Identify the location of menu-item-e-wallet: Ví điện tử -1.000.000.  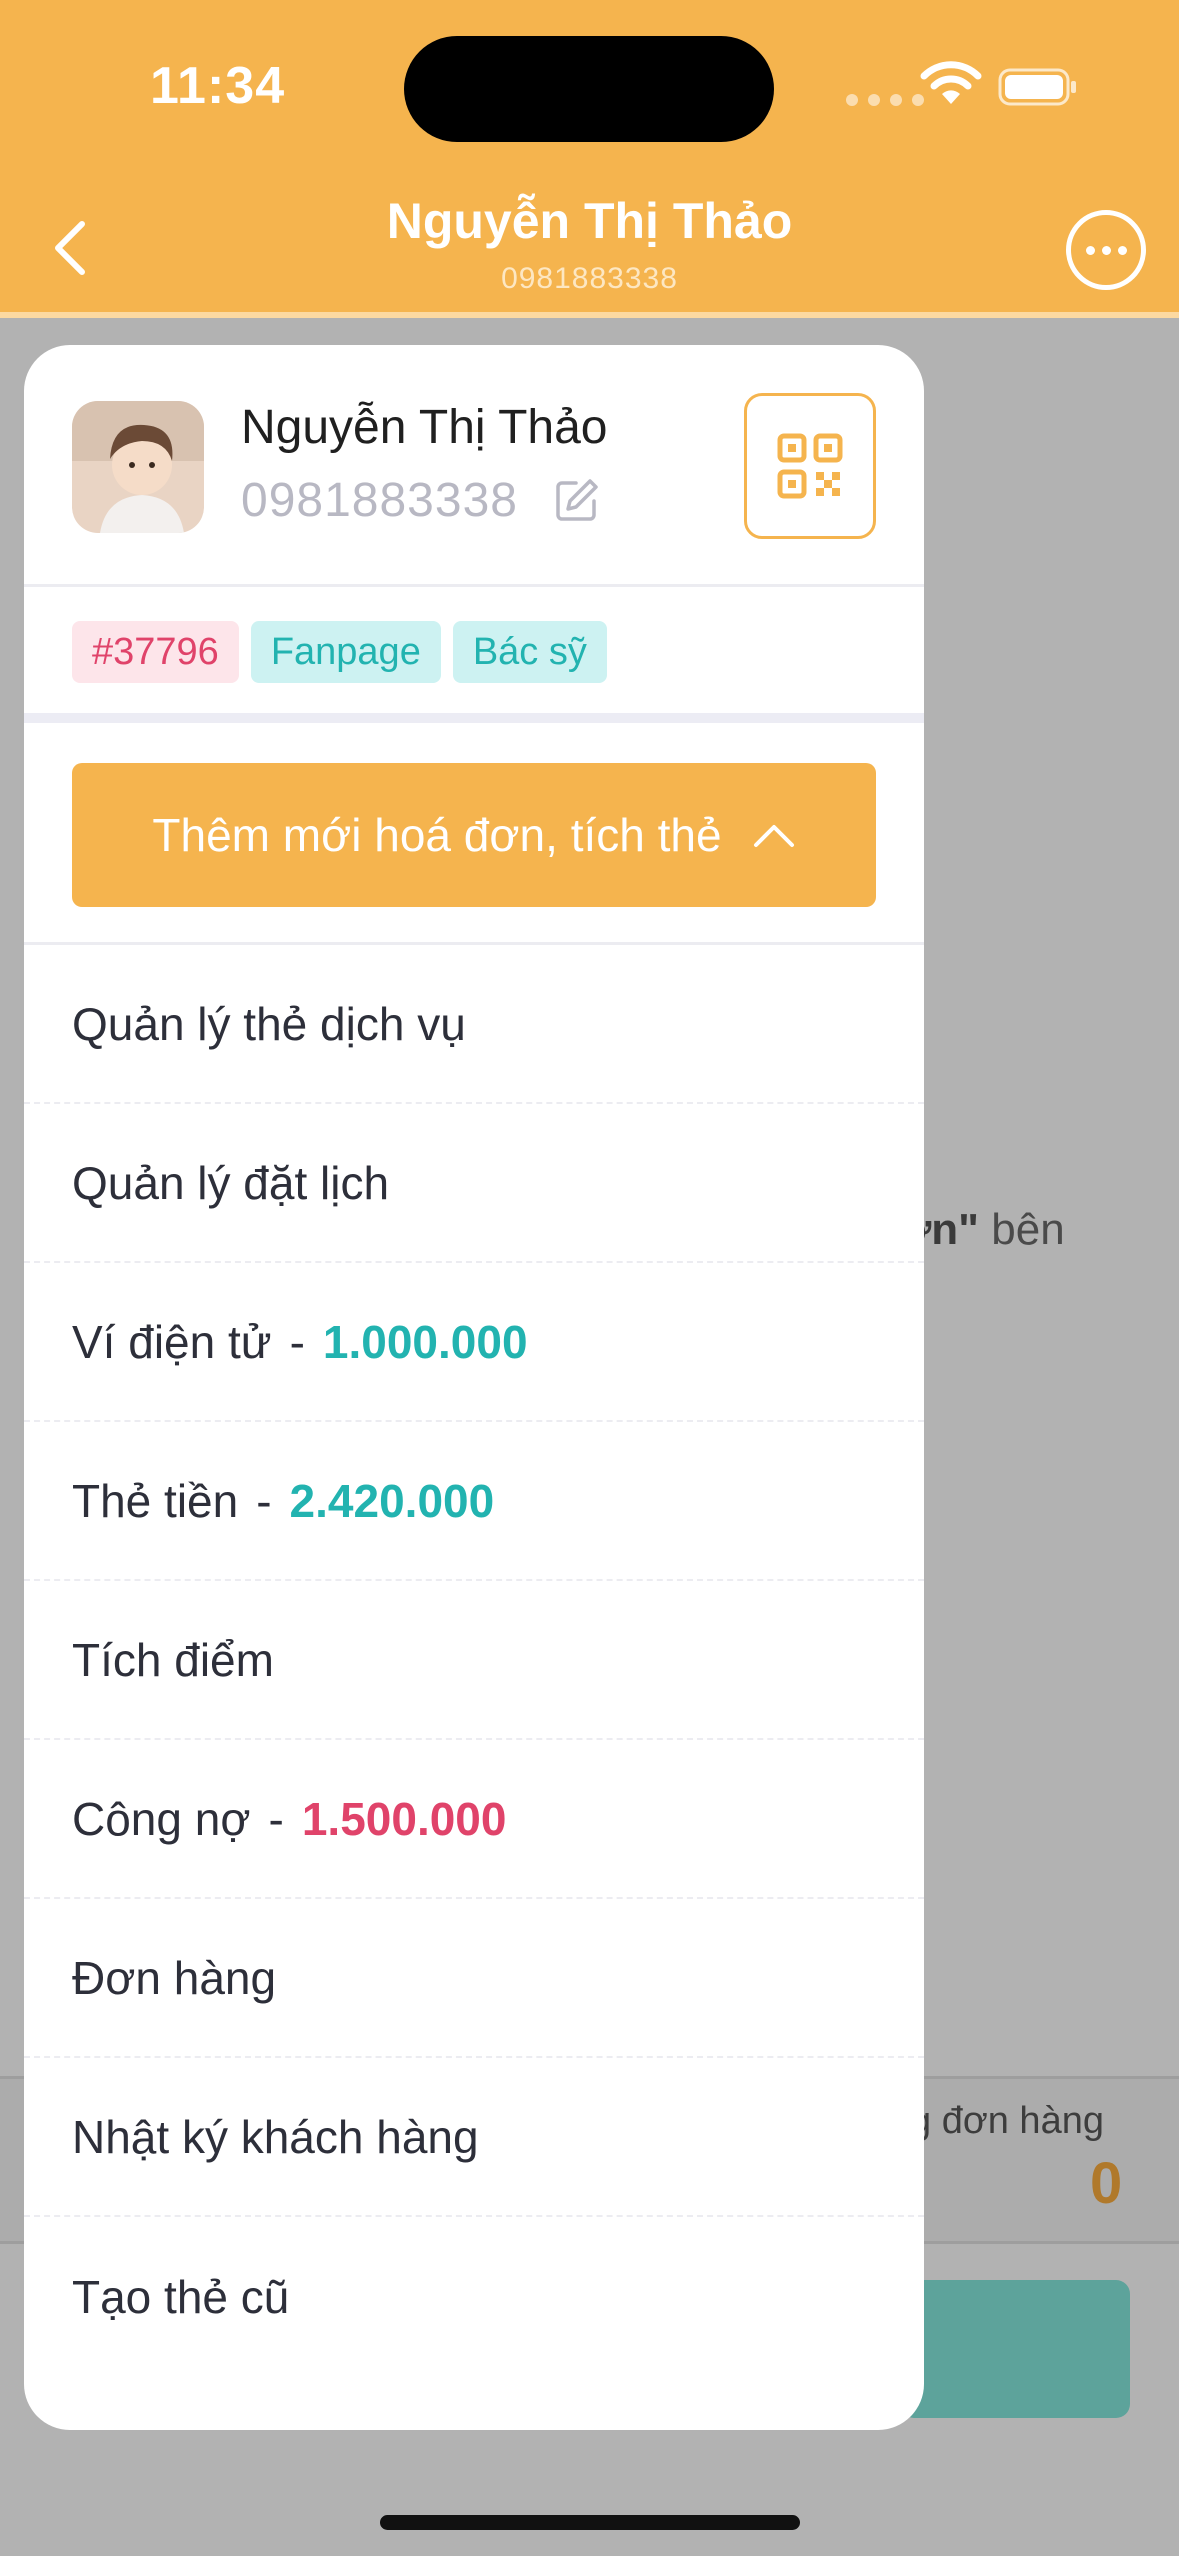
(474, 1342).